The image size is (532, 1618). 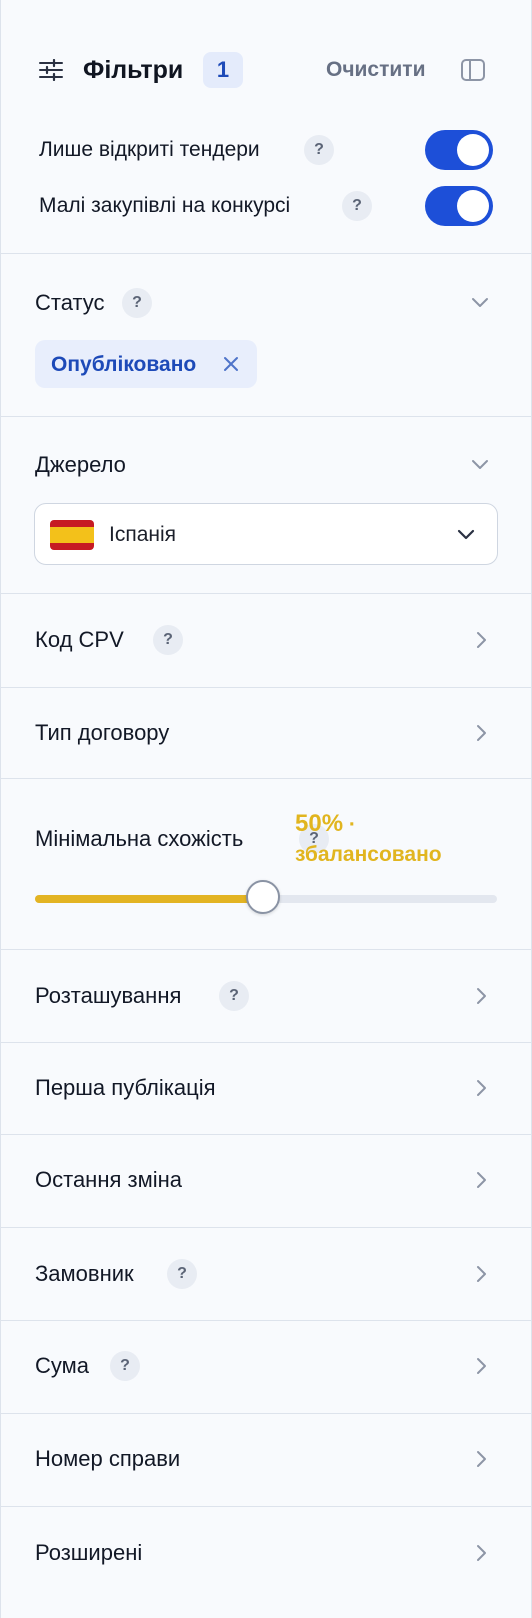 I want to click on similarity-percent: 50%, so click(x=319, y=823).